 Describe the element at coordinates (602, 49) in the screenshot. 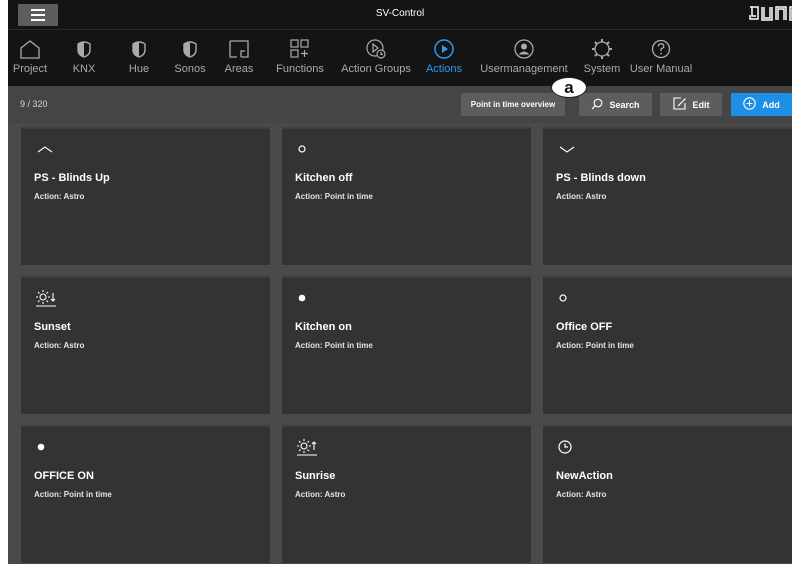

I see `gear-icon` at that location.